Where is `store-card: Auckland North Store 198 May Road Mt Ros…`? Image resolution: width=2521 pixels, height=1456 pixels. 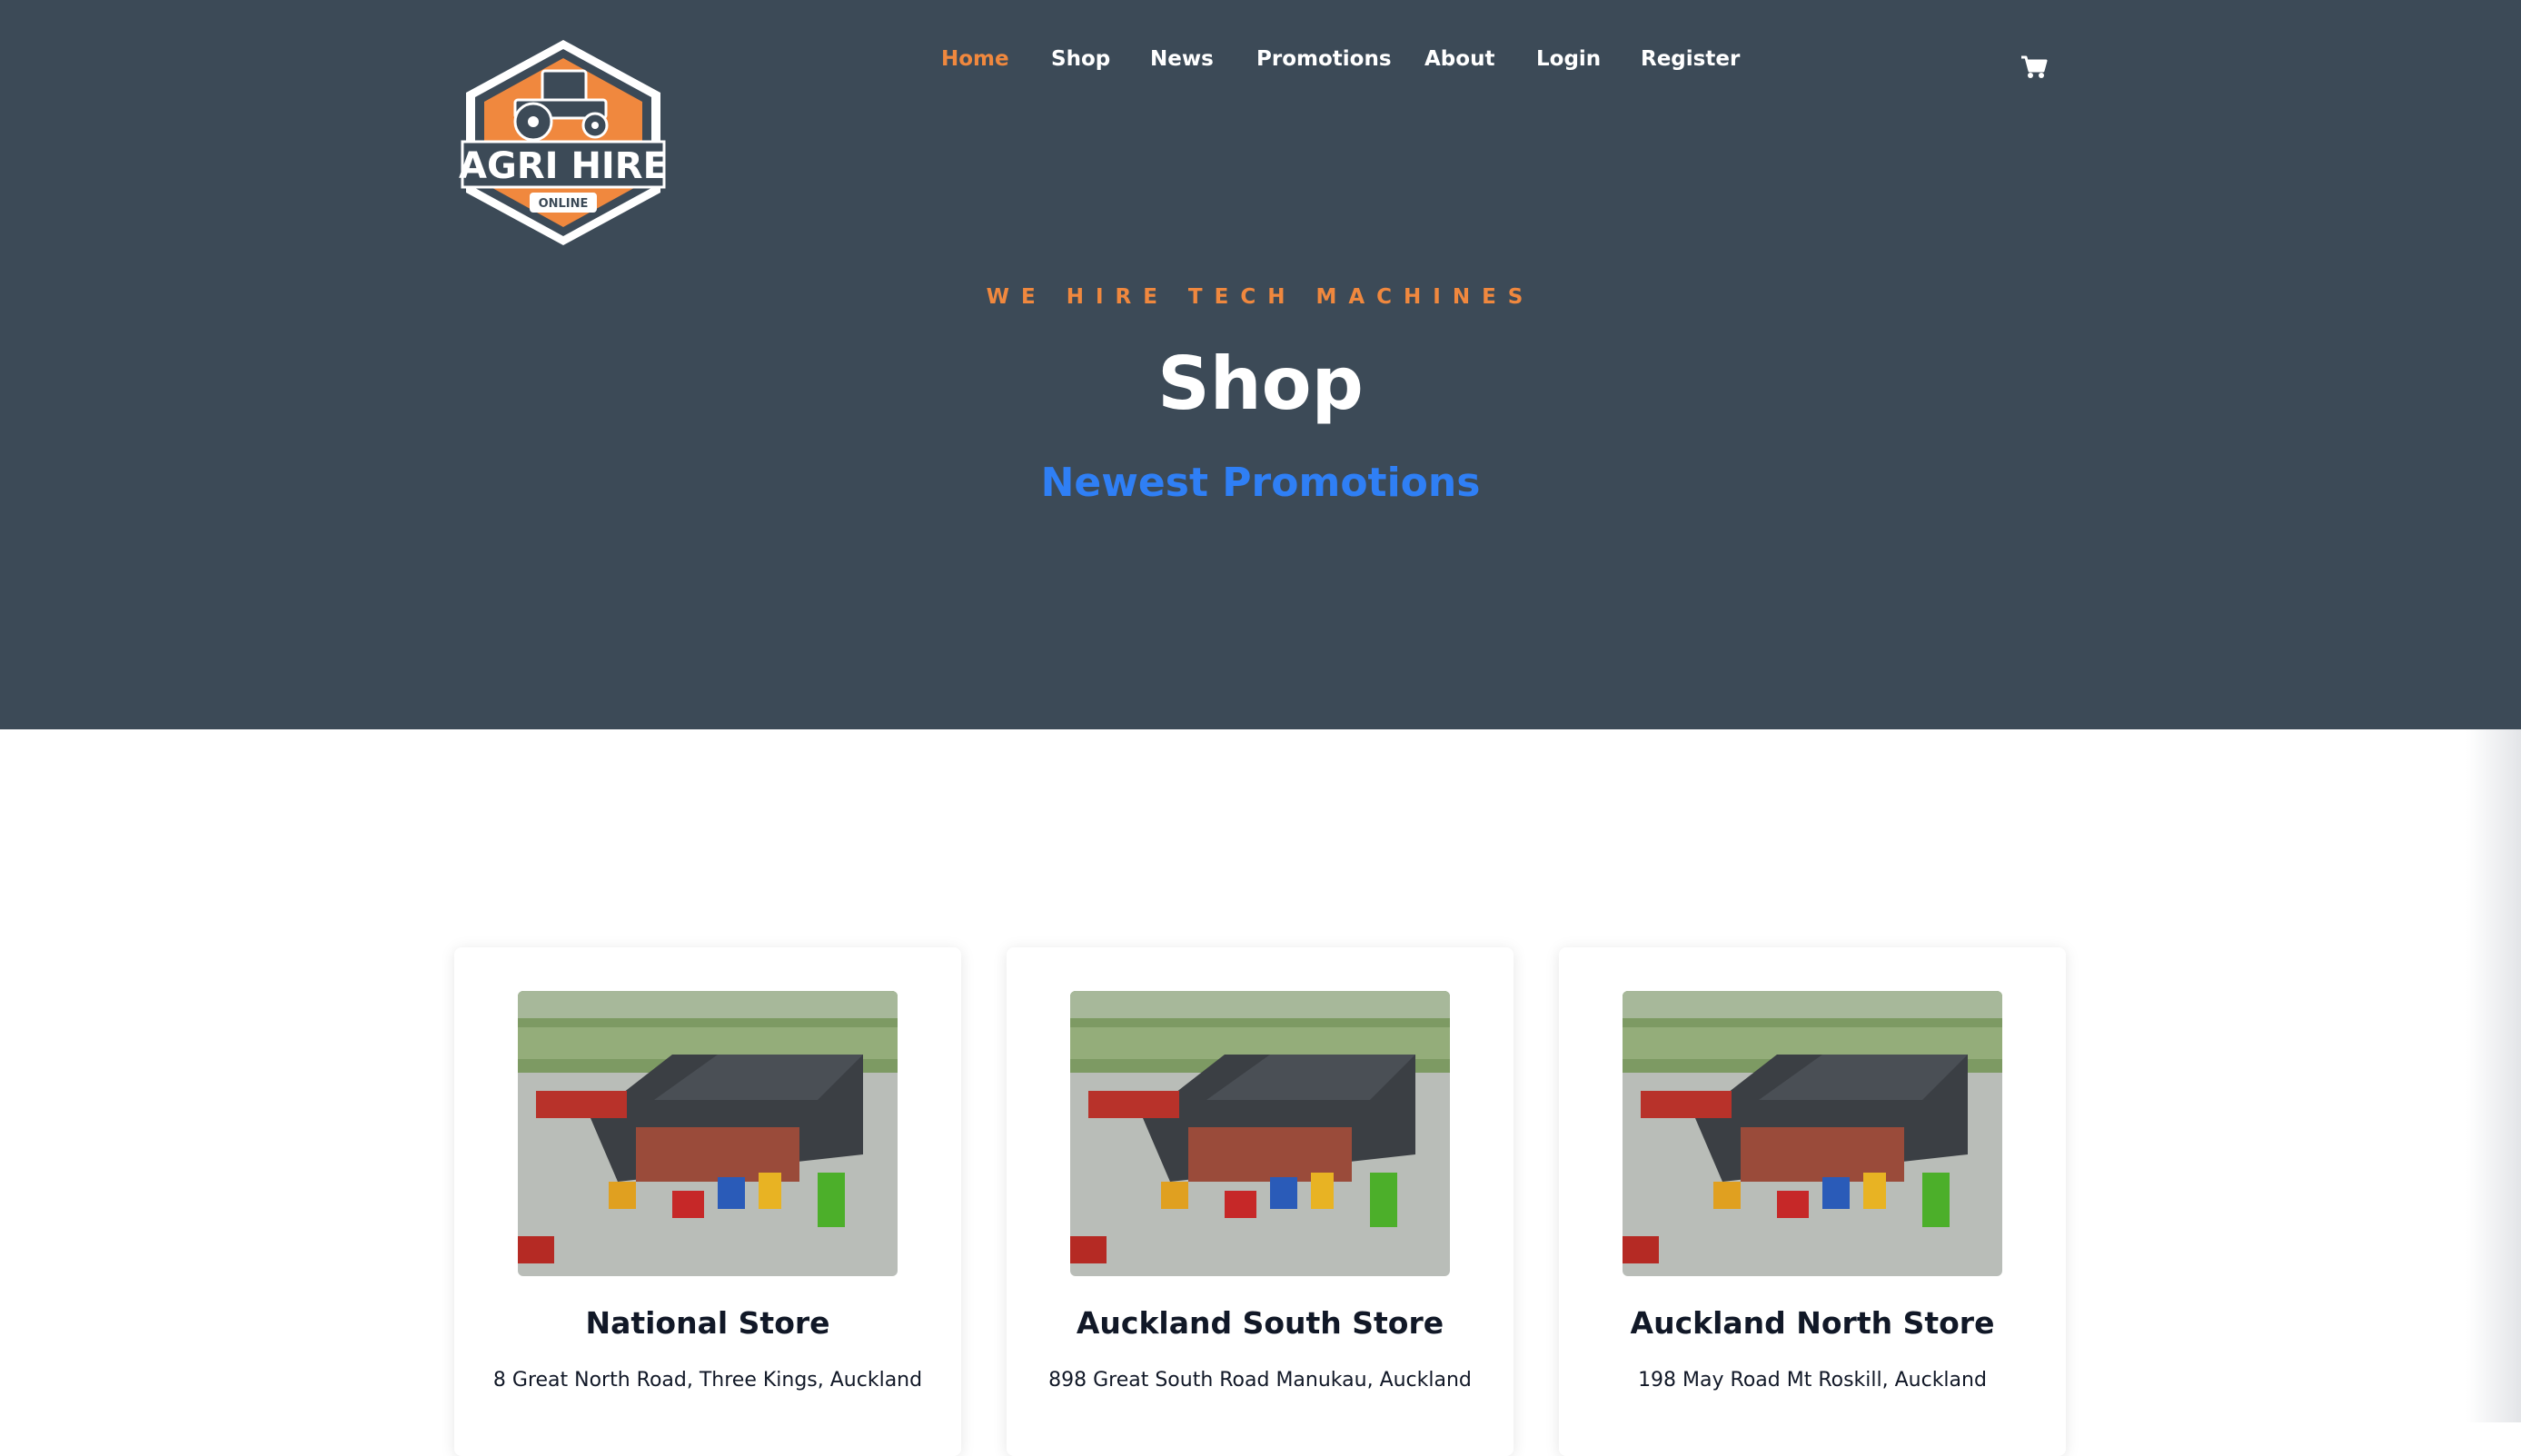 store-card: Auckland North Store 198 May Road Mt Ros… is located at coordinates (1812, 1201).